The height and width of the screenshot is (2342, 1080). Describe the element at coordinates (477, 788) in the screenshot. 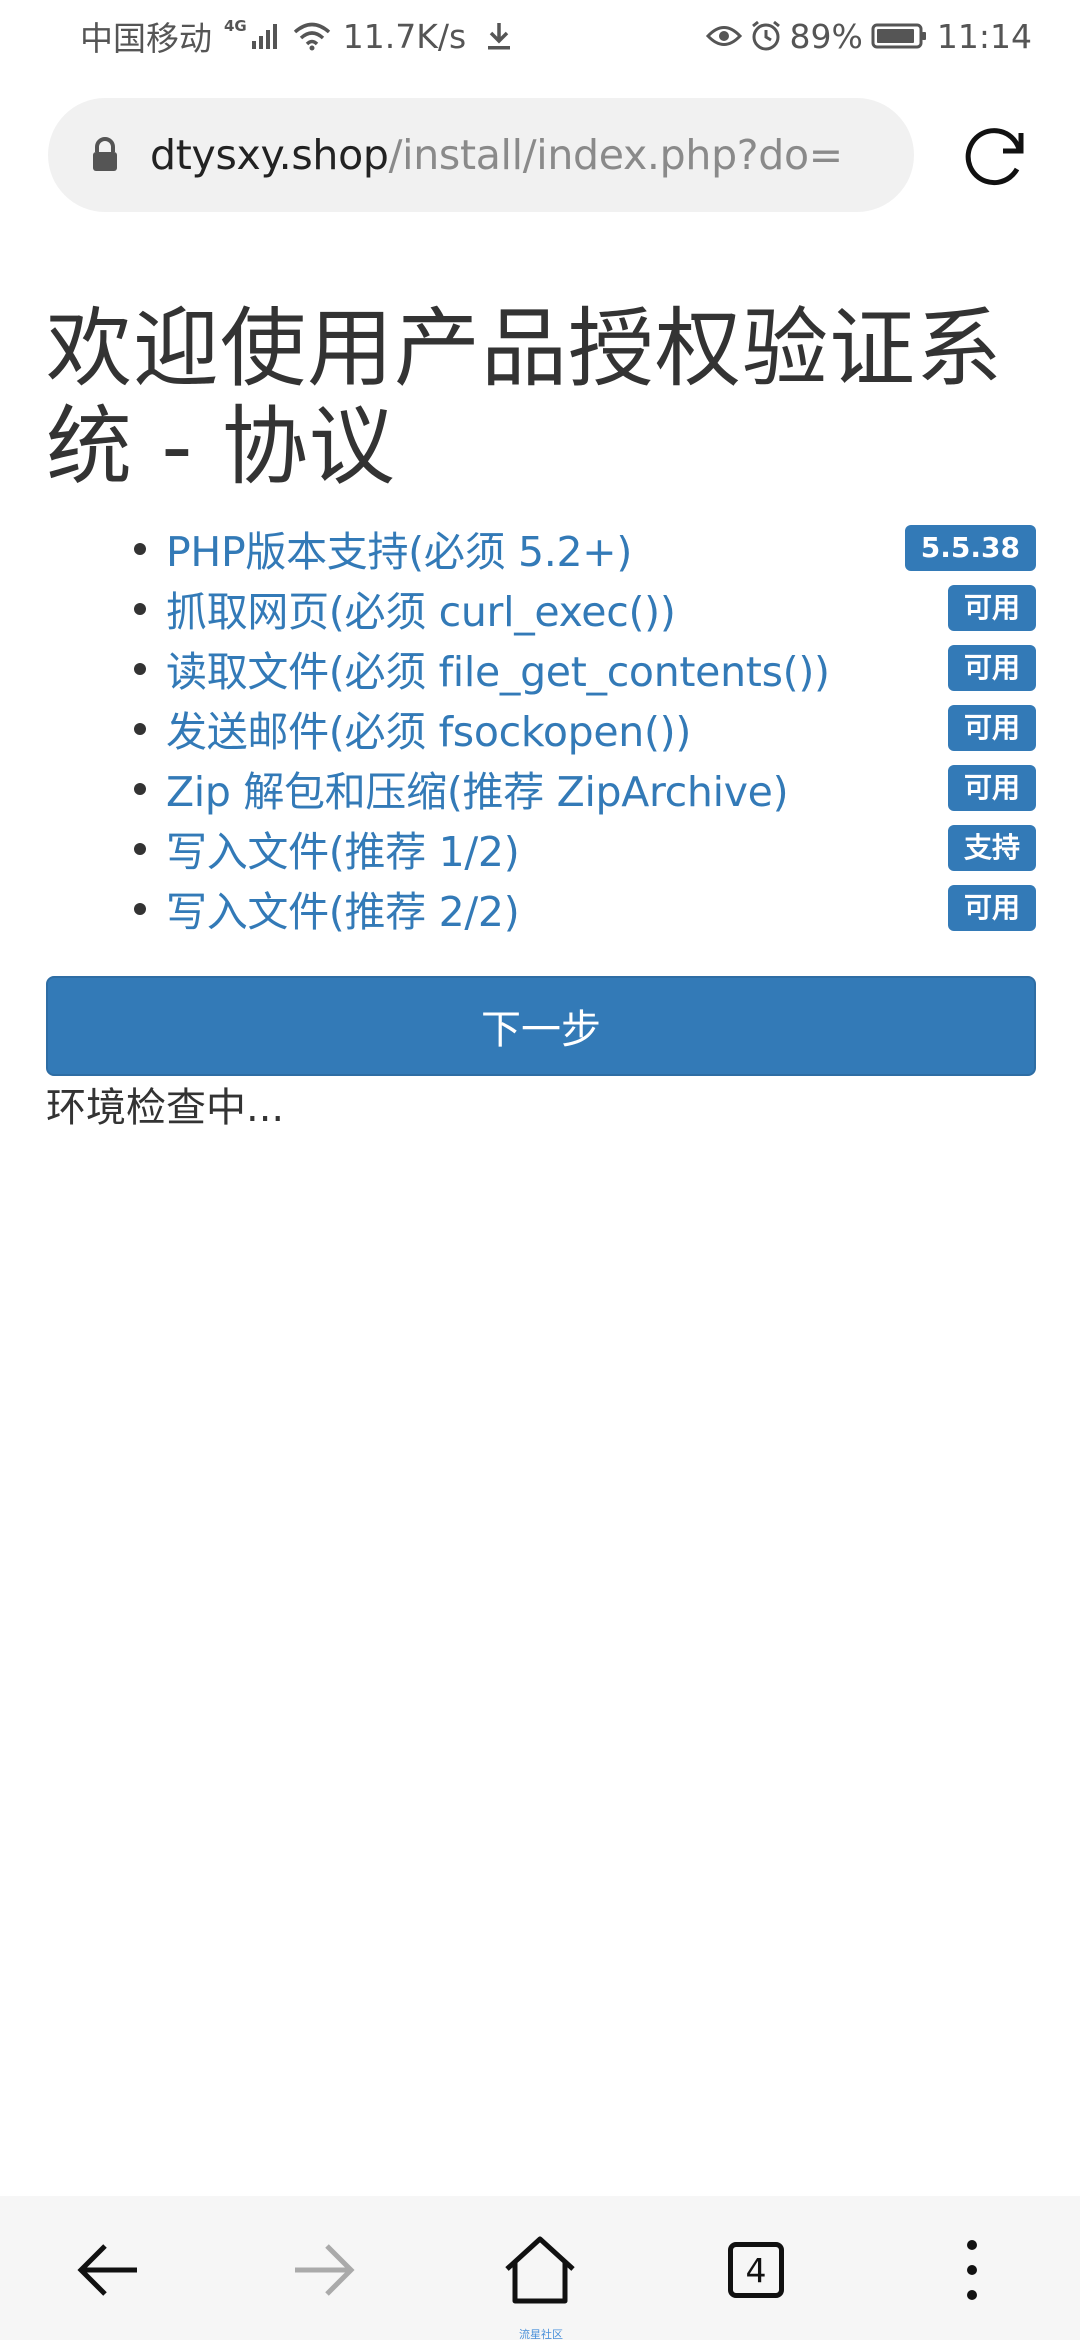

I see `check-item-link: Zip 解包和压缩(推荐 ZipArchive)` at that location.